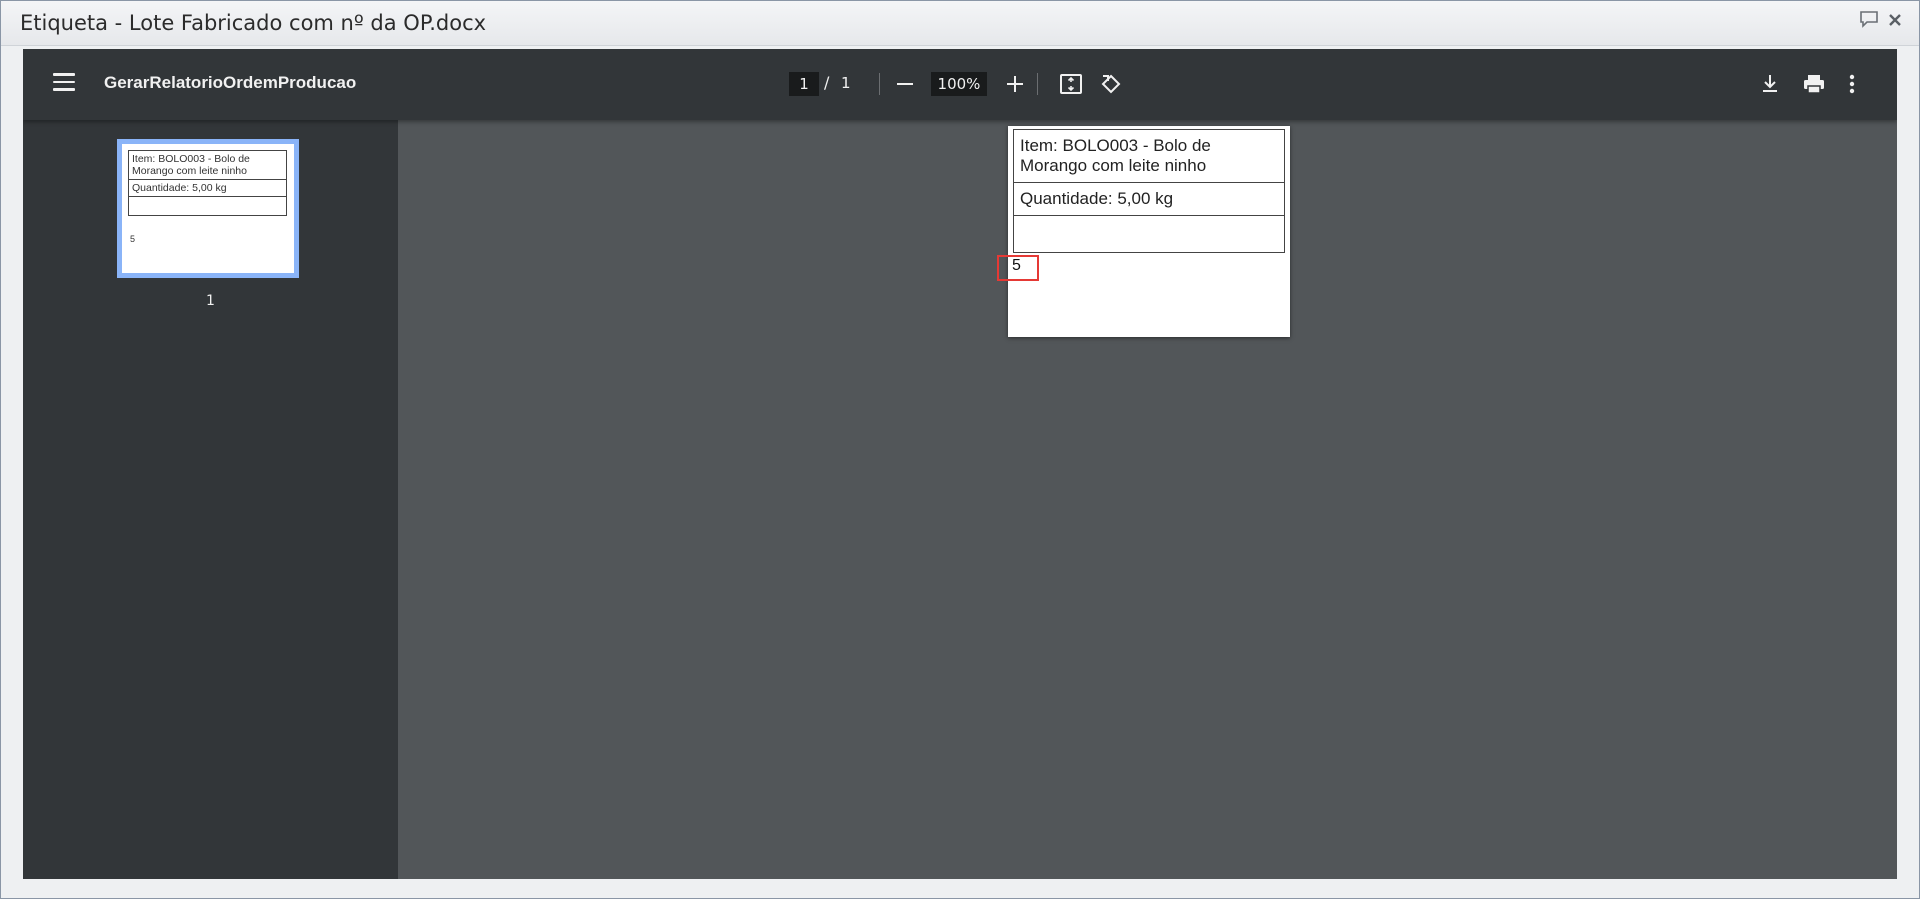  Describe the element at coordinates (1071, 86) in the screenshot. I see `fit-page-icon` at that location.